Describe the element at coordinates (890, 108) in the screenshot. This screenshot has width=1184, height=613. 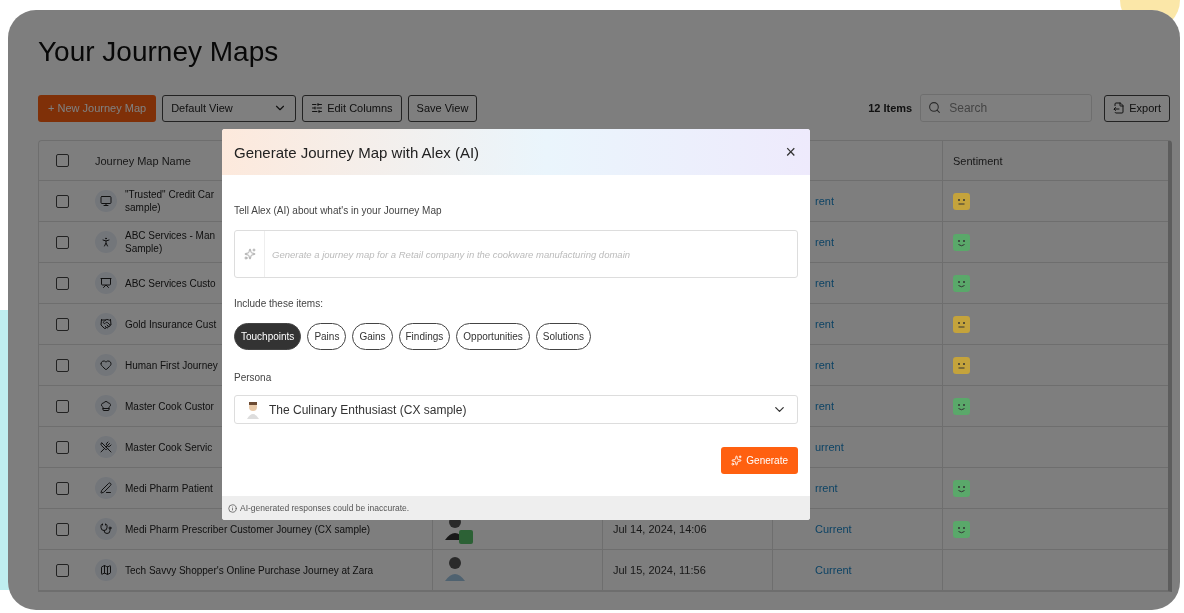
I see `item-count: 12 Items` at that location.